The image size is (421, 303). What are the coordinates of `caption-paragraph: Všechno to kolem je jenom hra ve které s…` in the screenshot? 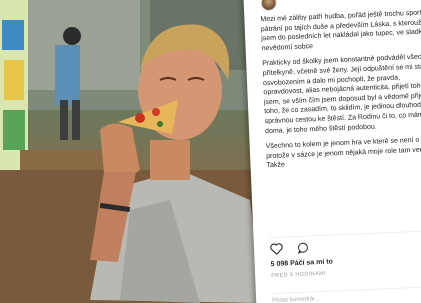 It's located at (343, 153).